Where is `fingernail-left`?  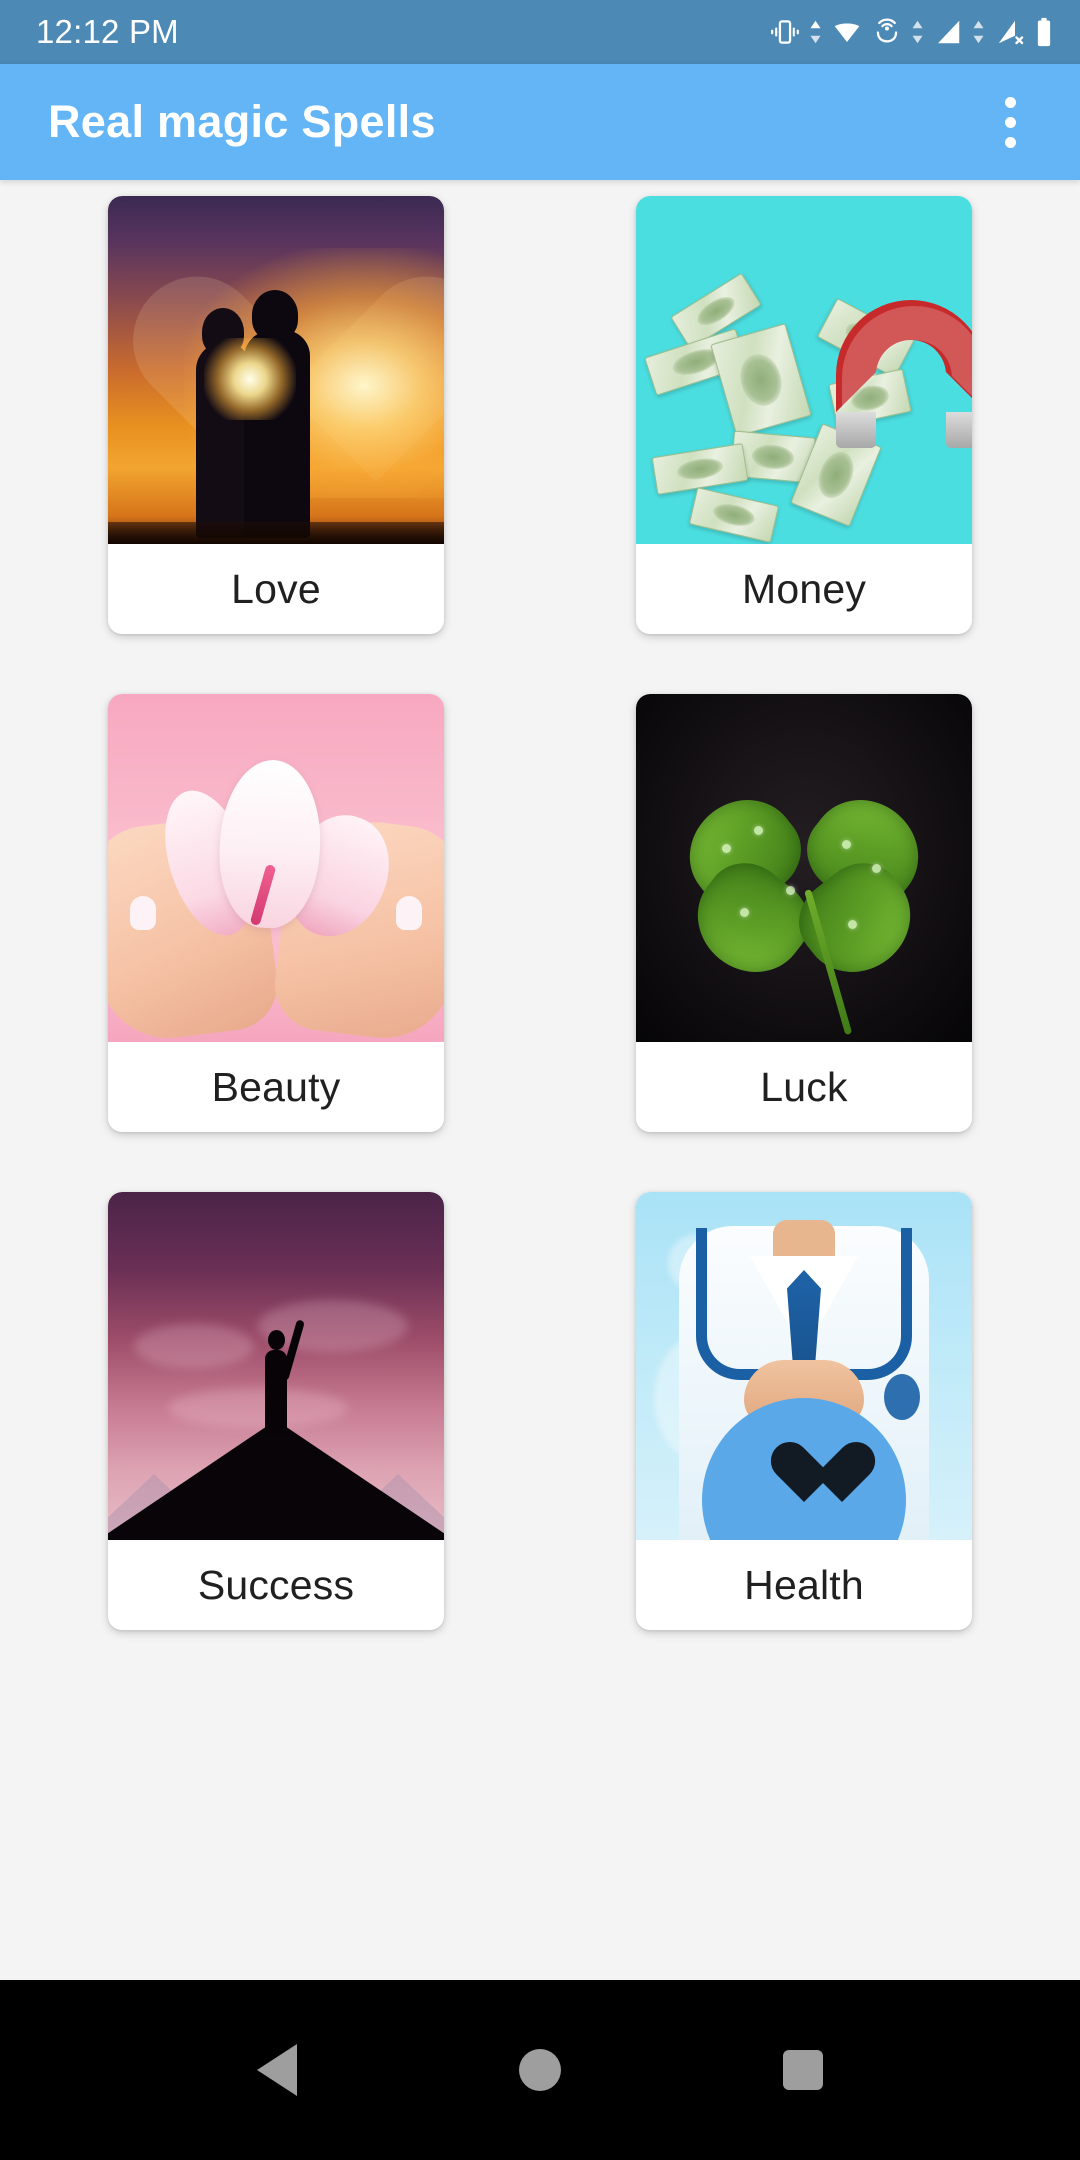 fingernail-left is located at coordinates (143, 913).